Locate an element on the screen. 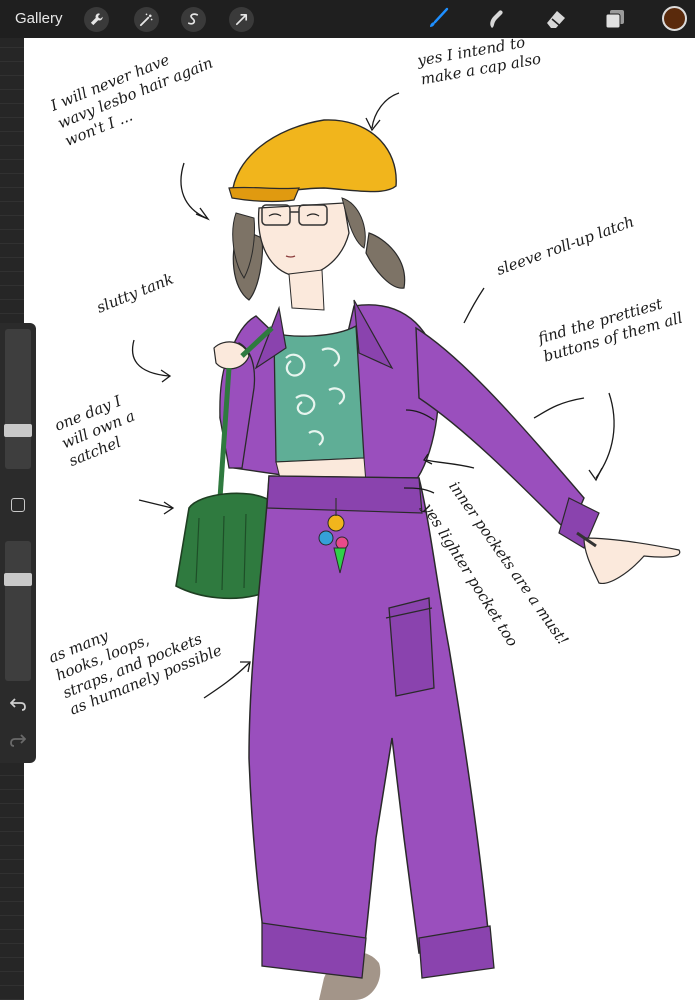 The image size is (695, 1000). magic-wand-icon is located at coordinates (146, 19).